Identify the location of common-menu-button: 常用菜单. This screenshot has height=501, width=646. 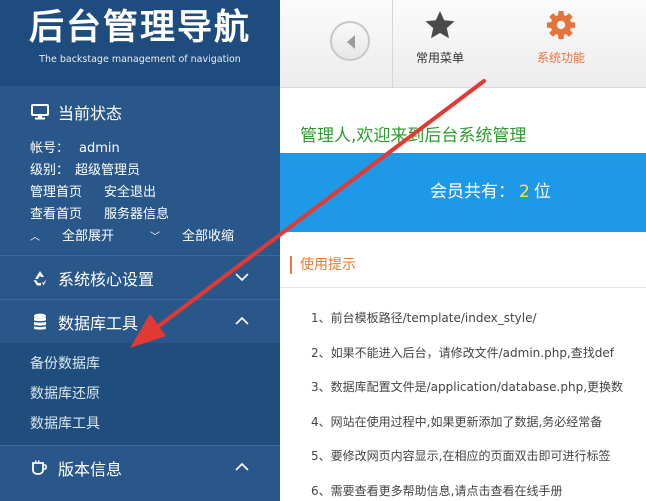
(440, 38).